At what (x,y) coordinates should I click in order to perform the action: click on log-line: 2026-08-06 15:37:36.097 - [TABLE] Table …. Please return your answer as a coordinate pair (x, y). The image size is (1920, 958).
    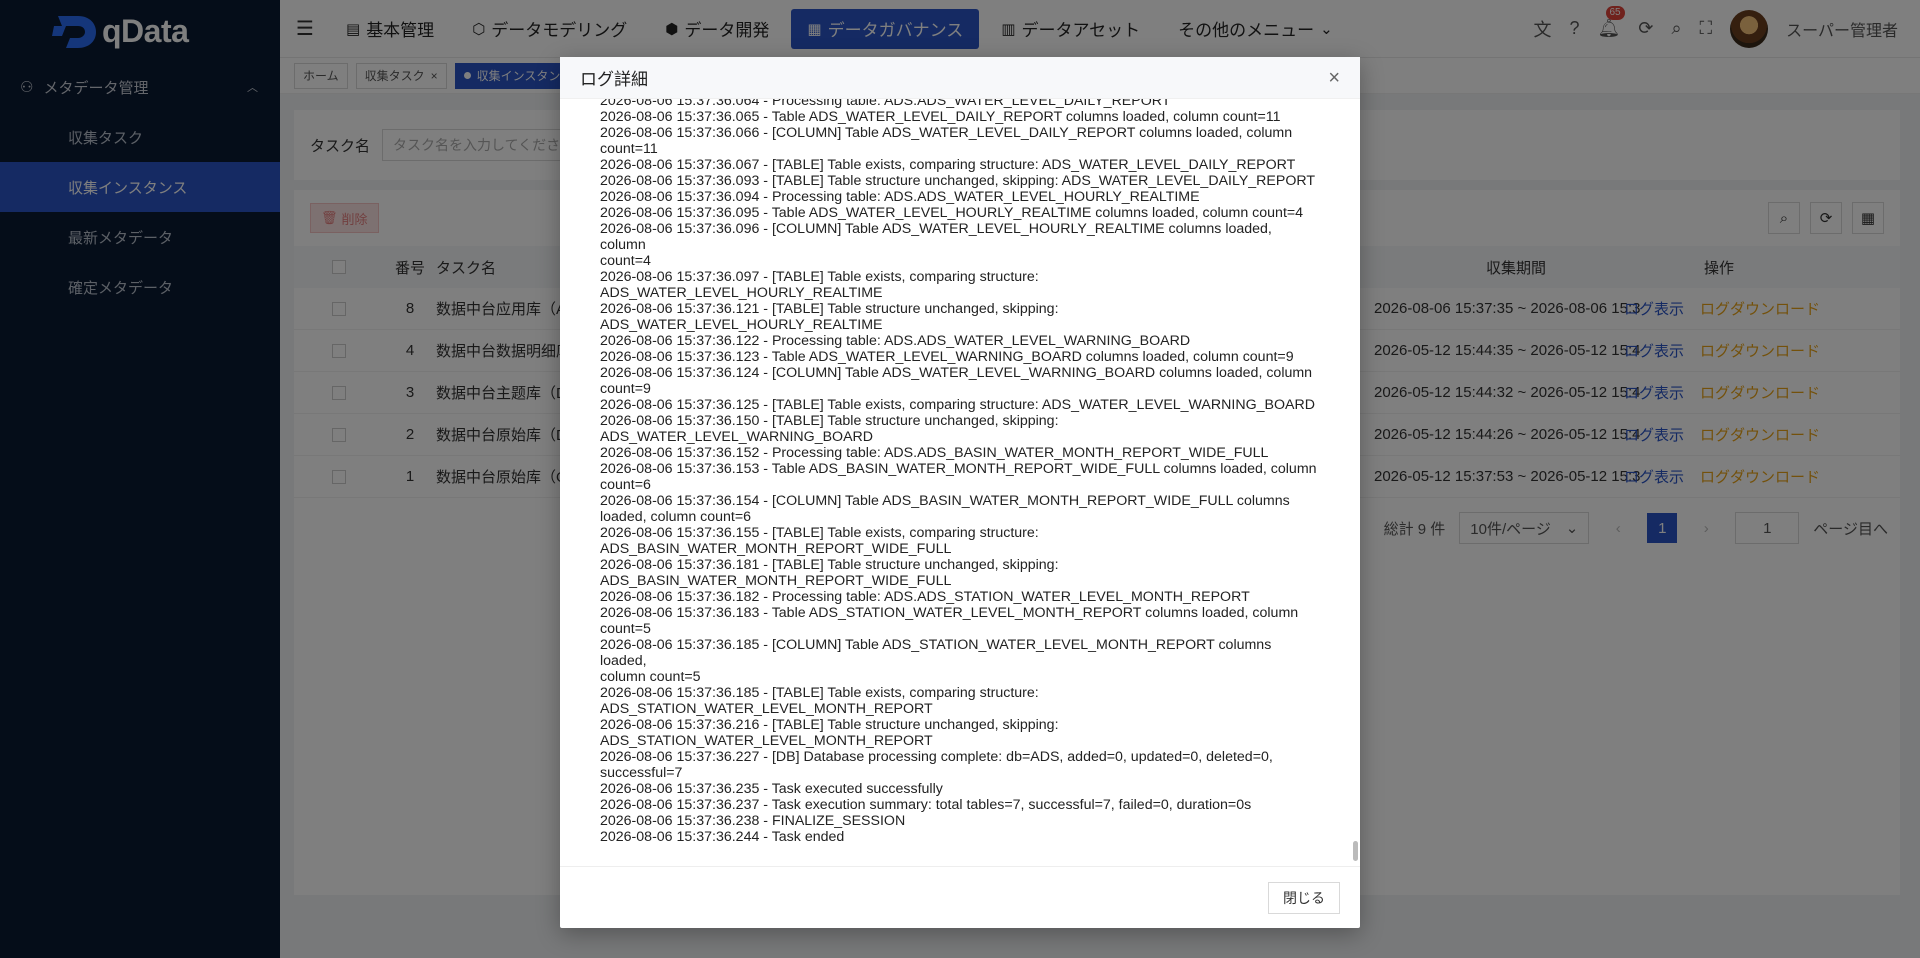
    Looking at the image, I should click on (821, 285).